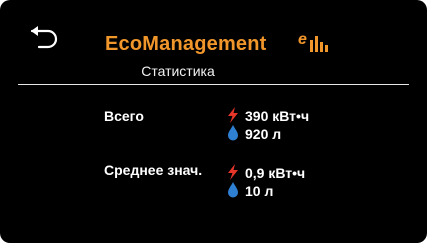 The height and width of the screenshot is (245, 427). I want to click on back-button, so click(46, 39).